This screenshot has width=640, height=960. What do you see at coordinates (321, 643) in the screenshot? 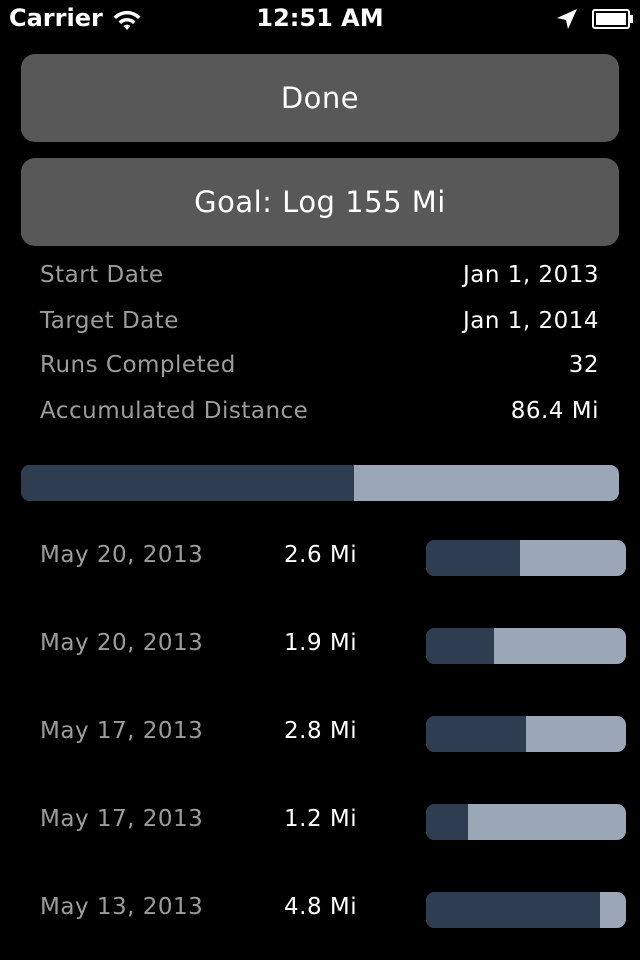
I see `run-distance: 1.9 Mi` at bounding box center [321, 643].